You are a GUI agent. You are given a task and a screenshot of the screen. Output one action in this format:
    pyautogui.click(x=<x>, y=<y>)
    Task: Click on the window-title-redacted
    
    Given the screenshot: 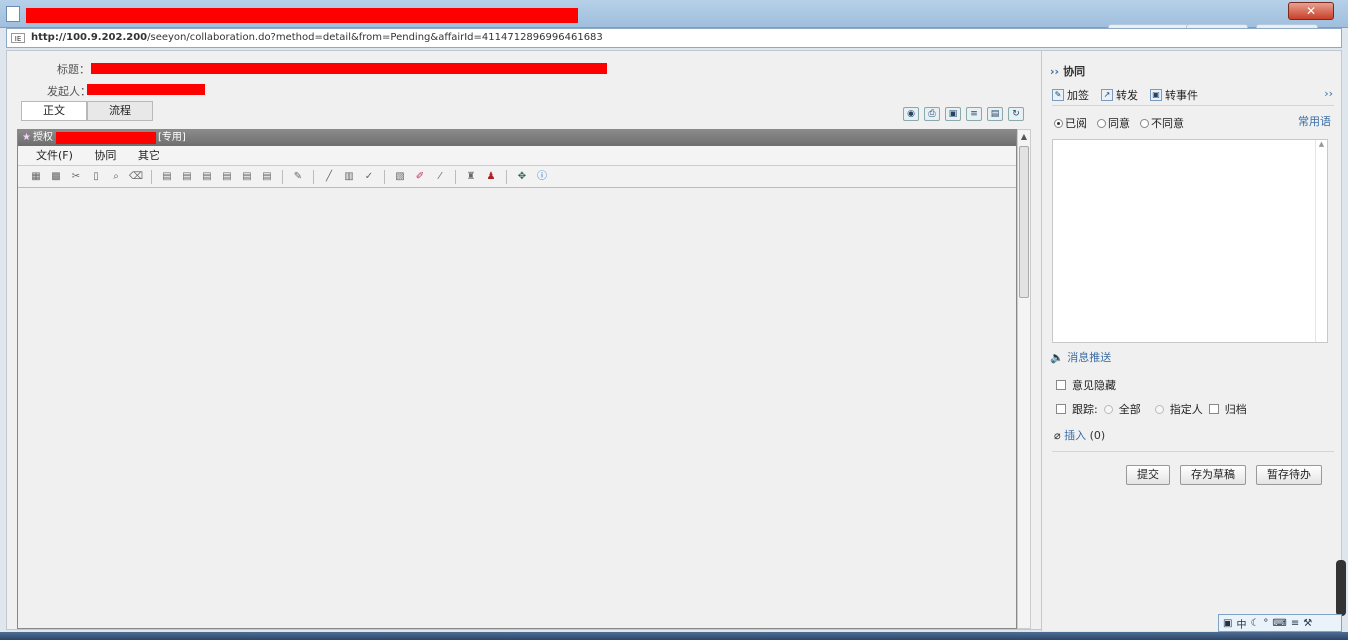 What is the action you would take?
    pyautogui.click(x=302, y=15)
    